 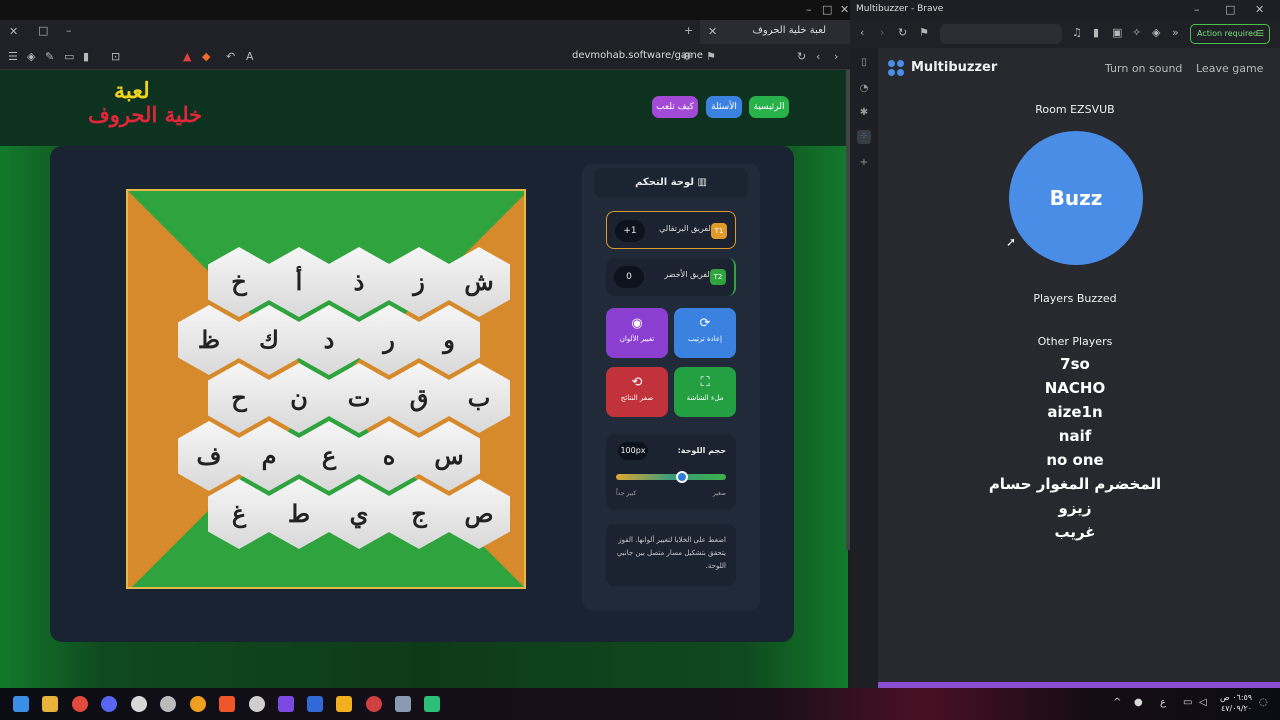 I want to click on board-size-slider, so click(x=671, y=477).